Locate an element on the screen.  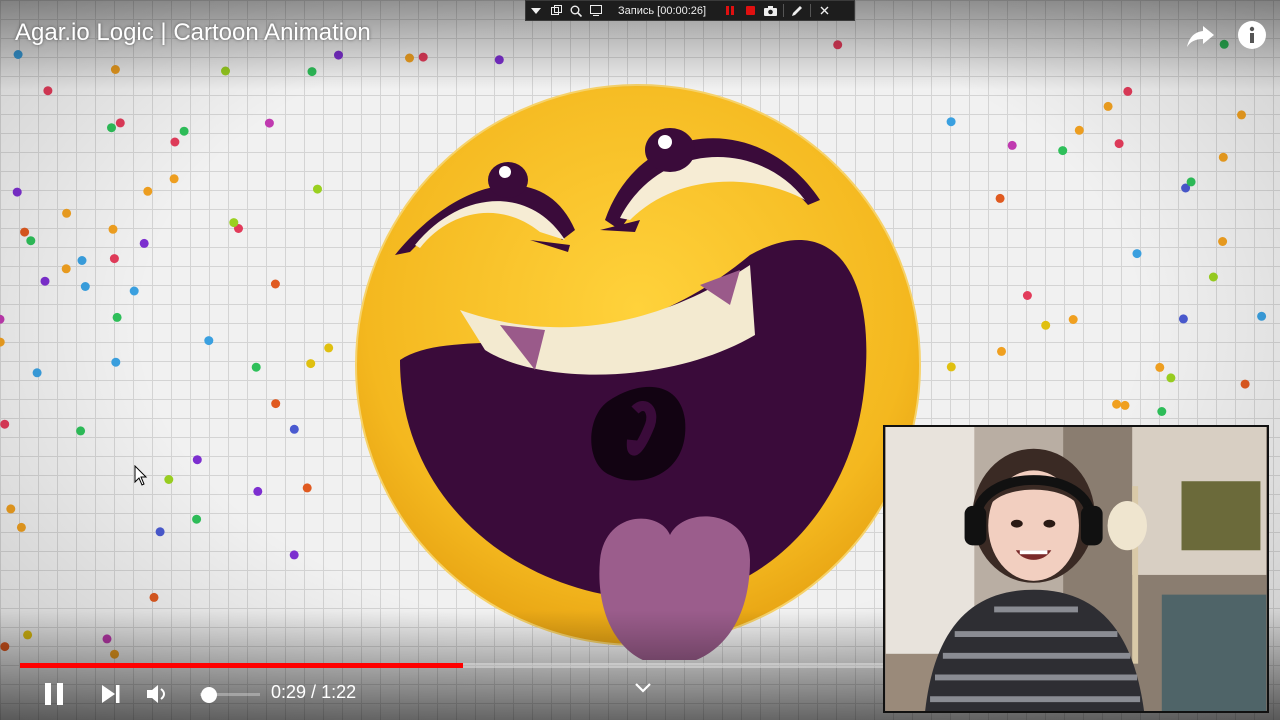
chevron-down-icon is located at coordinates (643, 688).